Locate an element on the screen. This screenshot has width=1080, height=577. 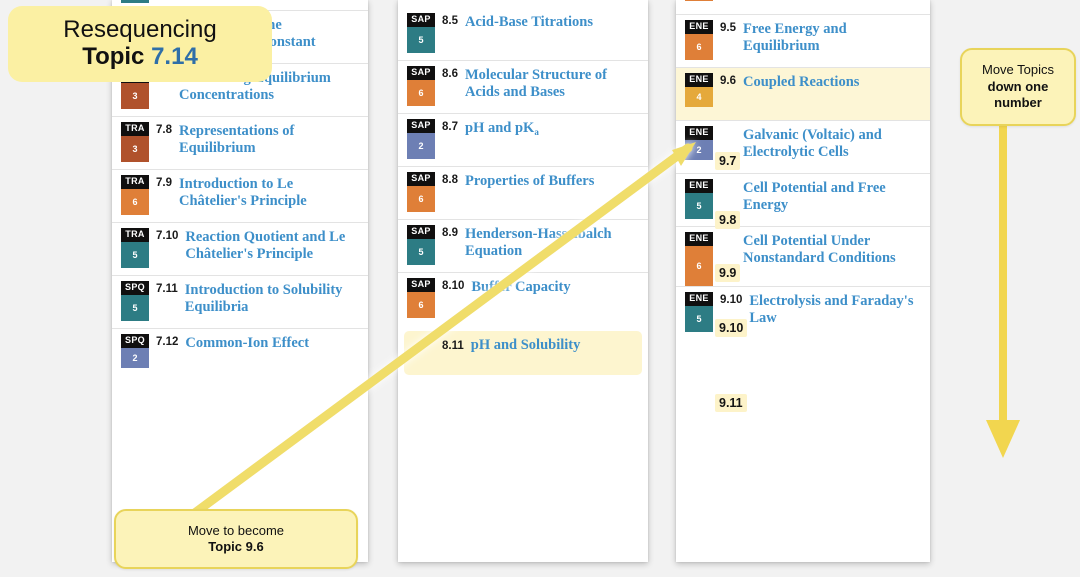
topic-text: 7.8 Representations of Equilibrium is located at coordinates (258, 141).